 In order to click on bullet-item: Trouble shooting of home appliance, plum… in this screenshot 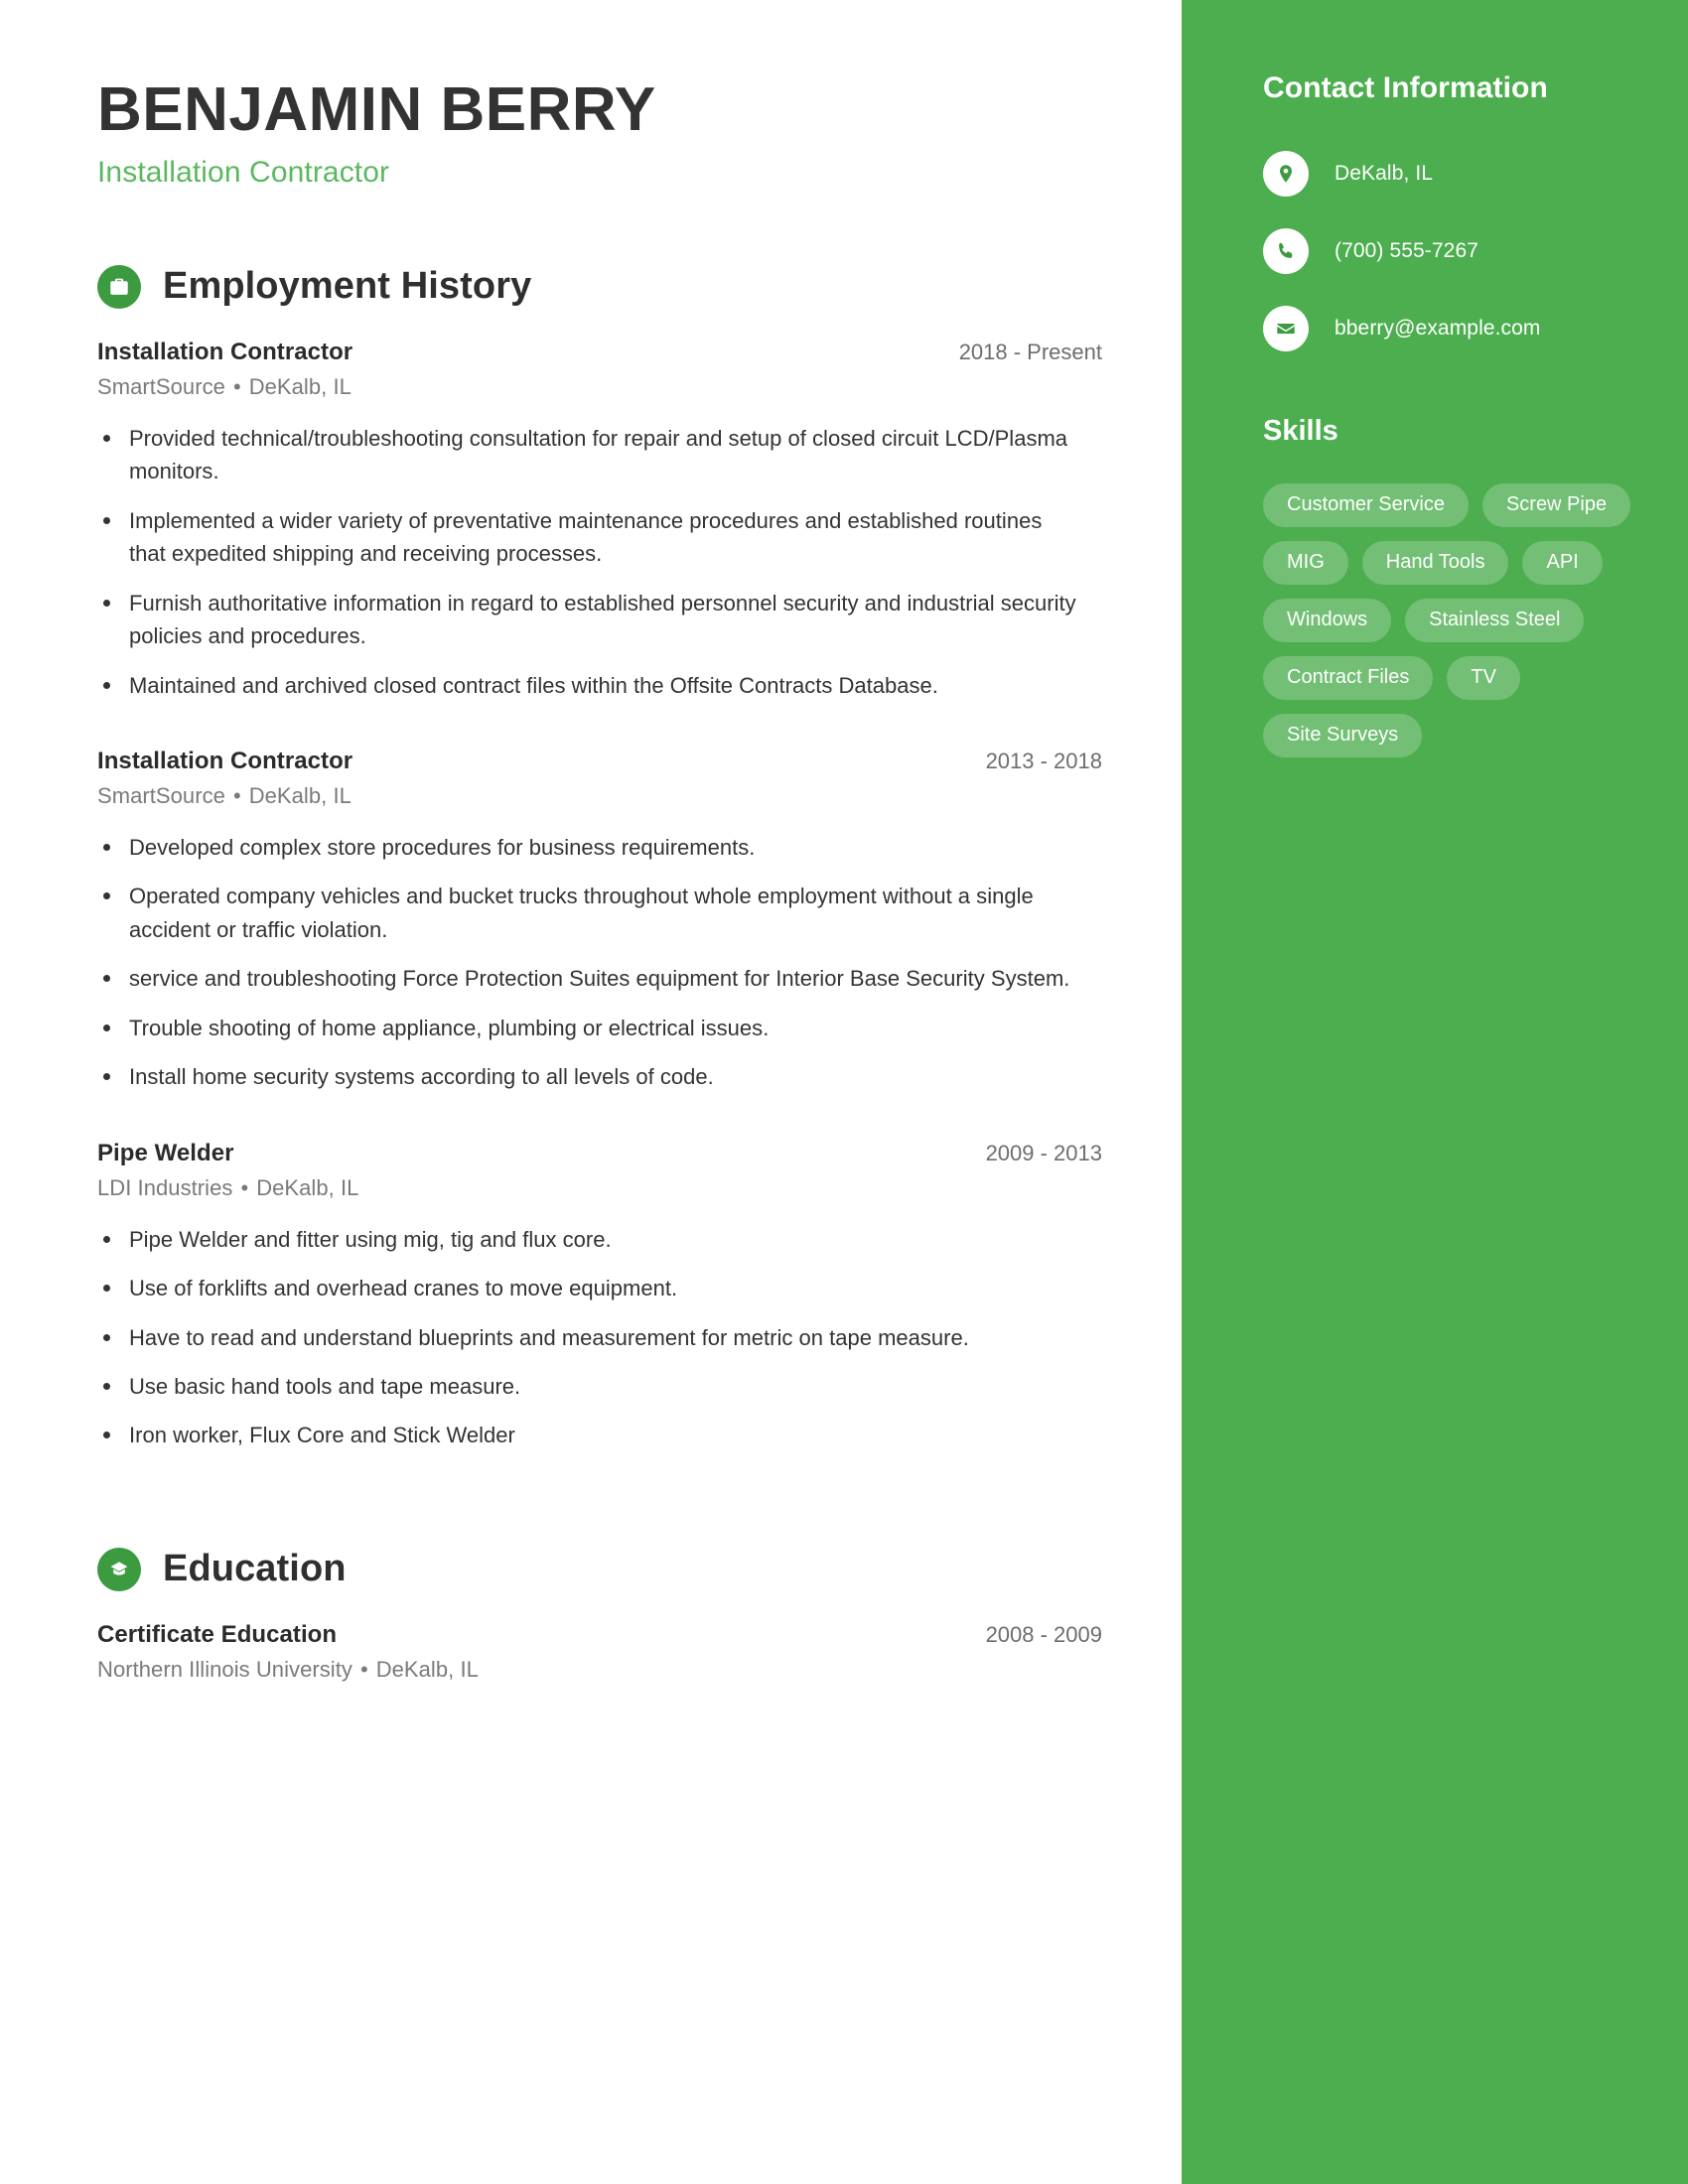, I will do `click(588, 1028)`.